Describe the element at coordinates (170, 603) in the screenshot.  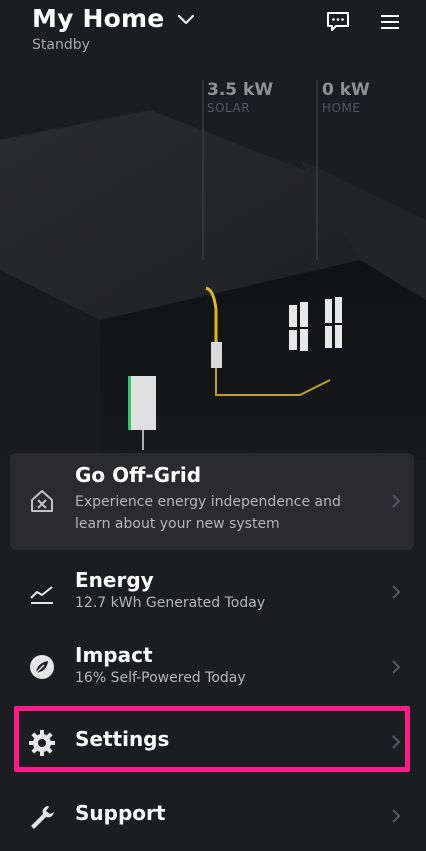
I see `energy-desc: 12.7 kWh Generated Today` at that location.